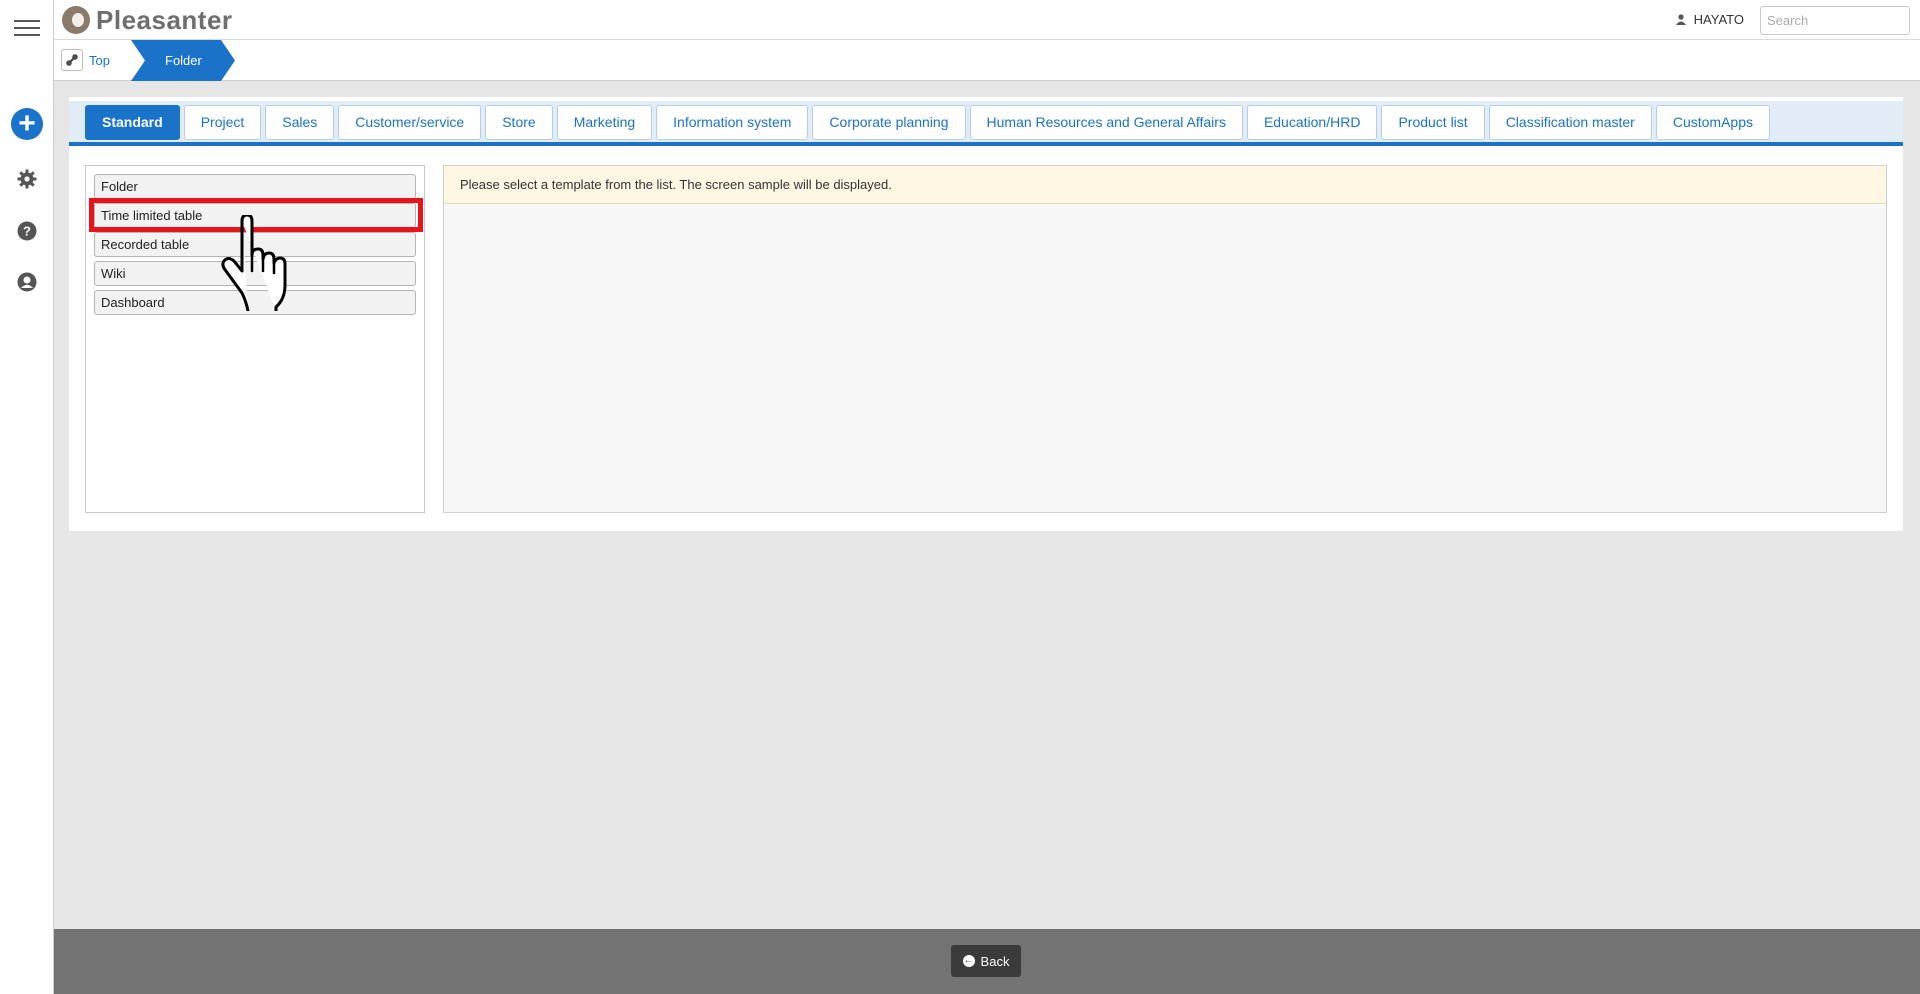  What do you see at coordinates (27, 179) in the screenshot?
I see `gear-icon` at bounding box center [27, 179].